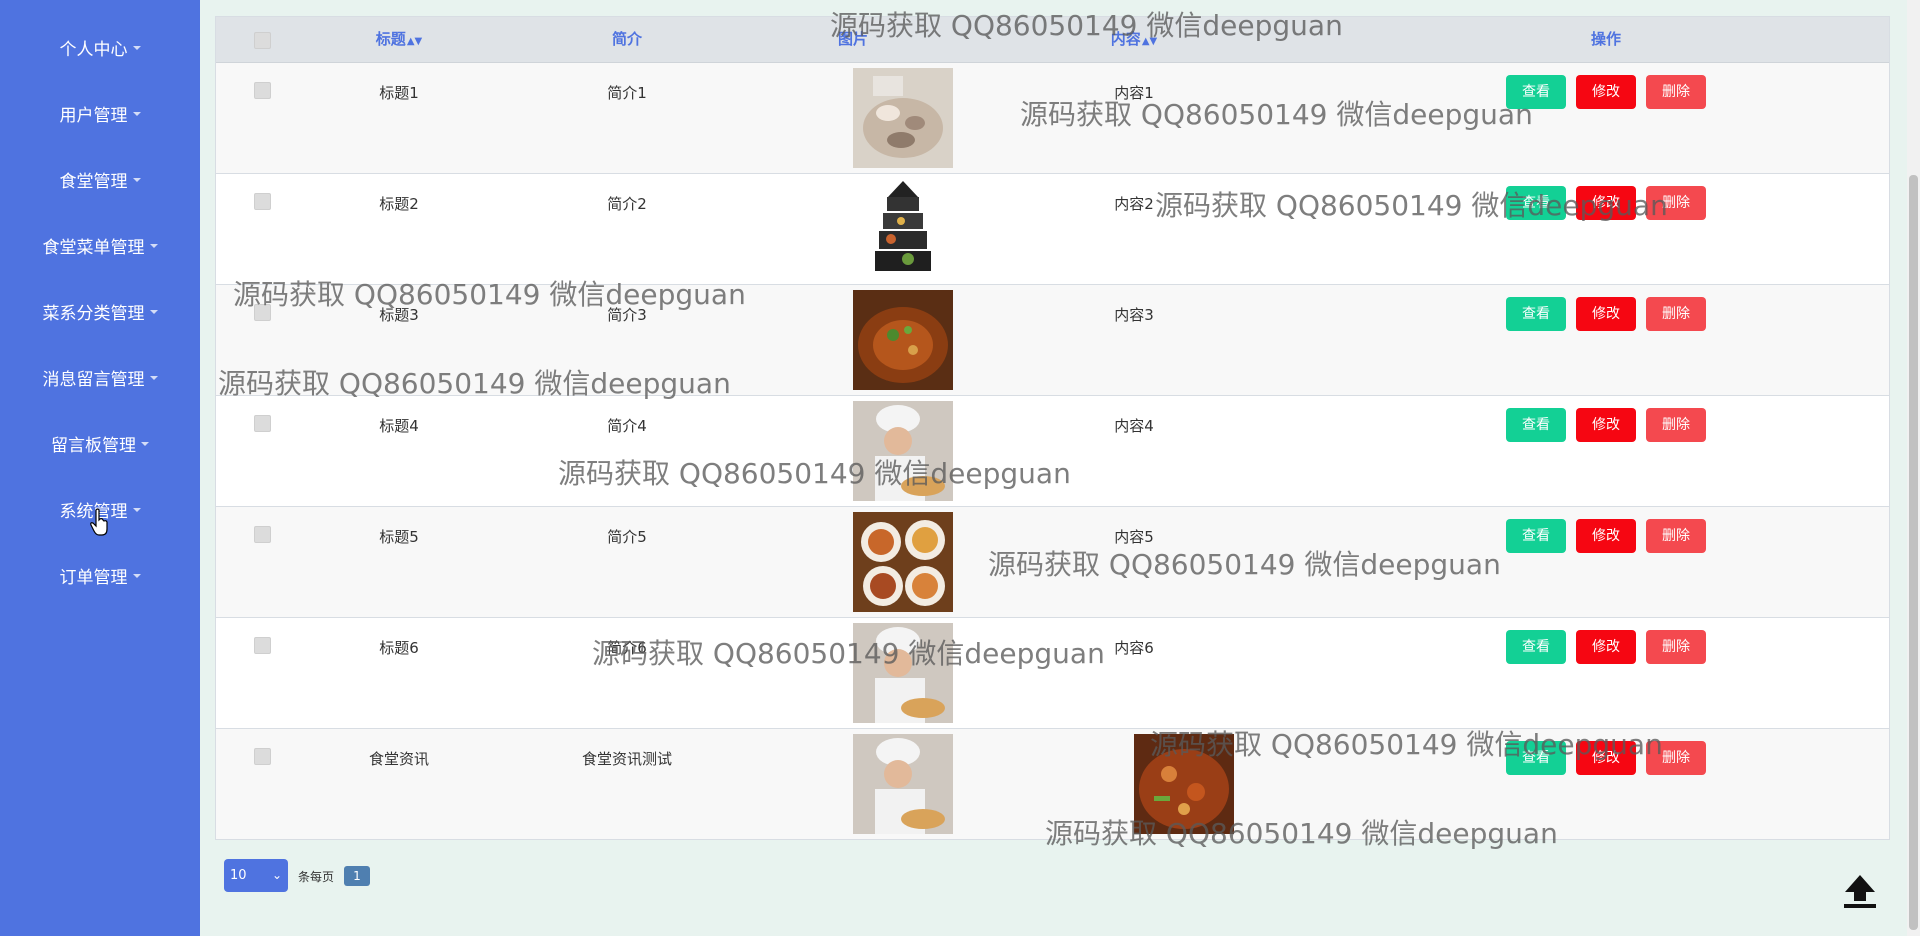 This screenshot has width=1920, height=936. I want to click on cell-intro: 简介1, so click(627, 93).